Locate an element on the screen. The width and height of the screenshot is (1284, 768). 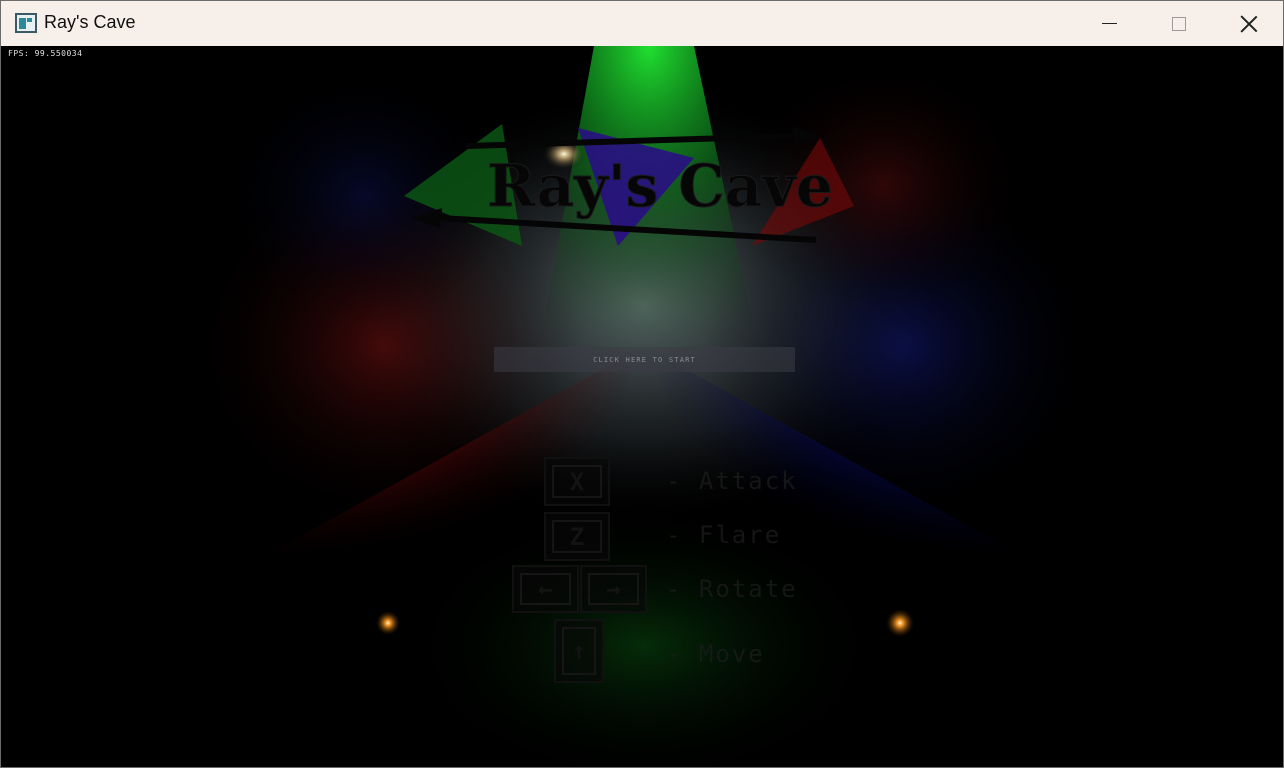
arrow-left-key-icon: ← is located at coordinates (545, 589).